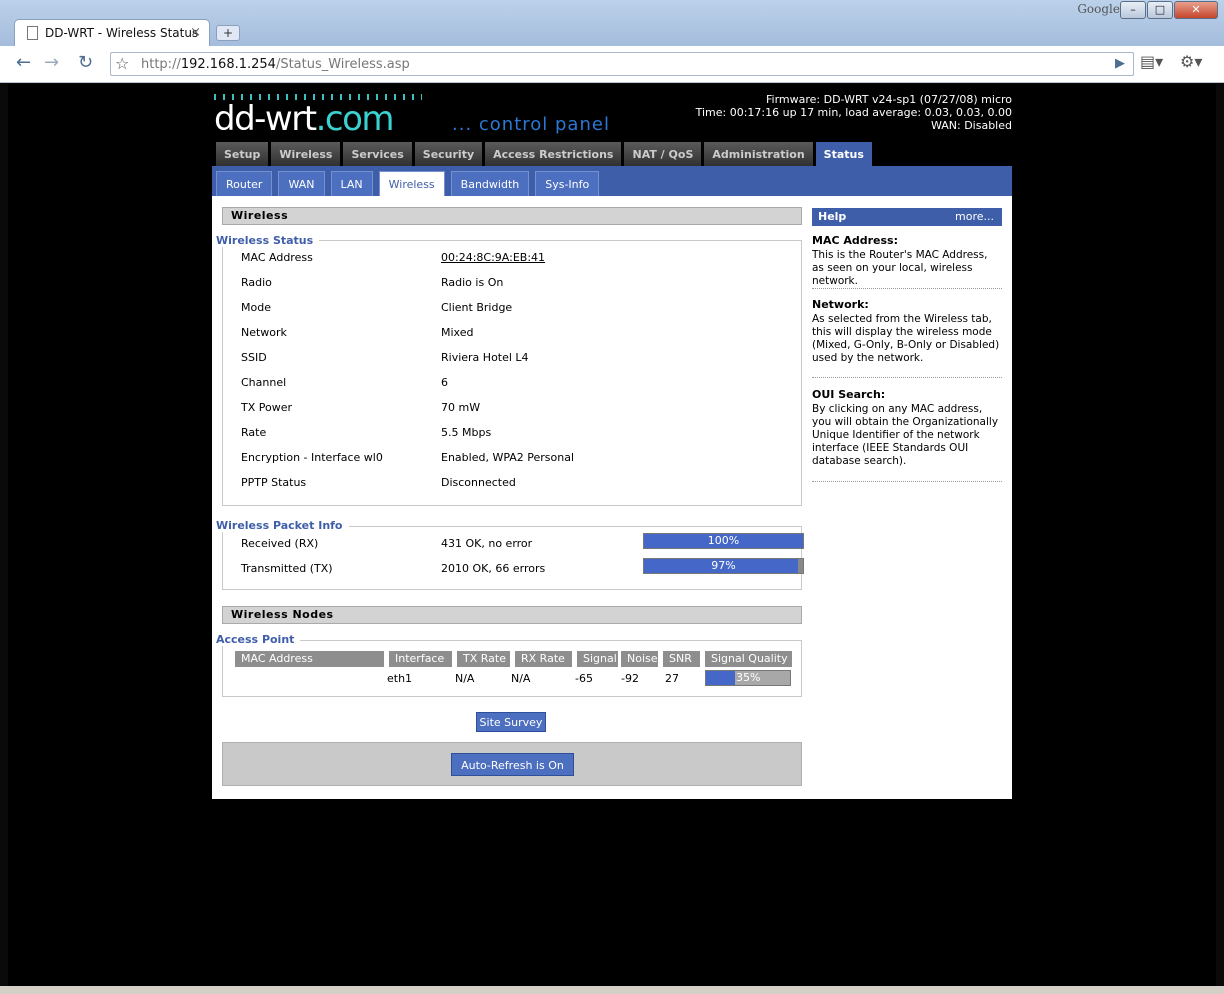 This screenshot has height=994, width=1224. I want to click on tx-value: 2010 OK, 66 errors, so click(493, 568).